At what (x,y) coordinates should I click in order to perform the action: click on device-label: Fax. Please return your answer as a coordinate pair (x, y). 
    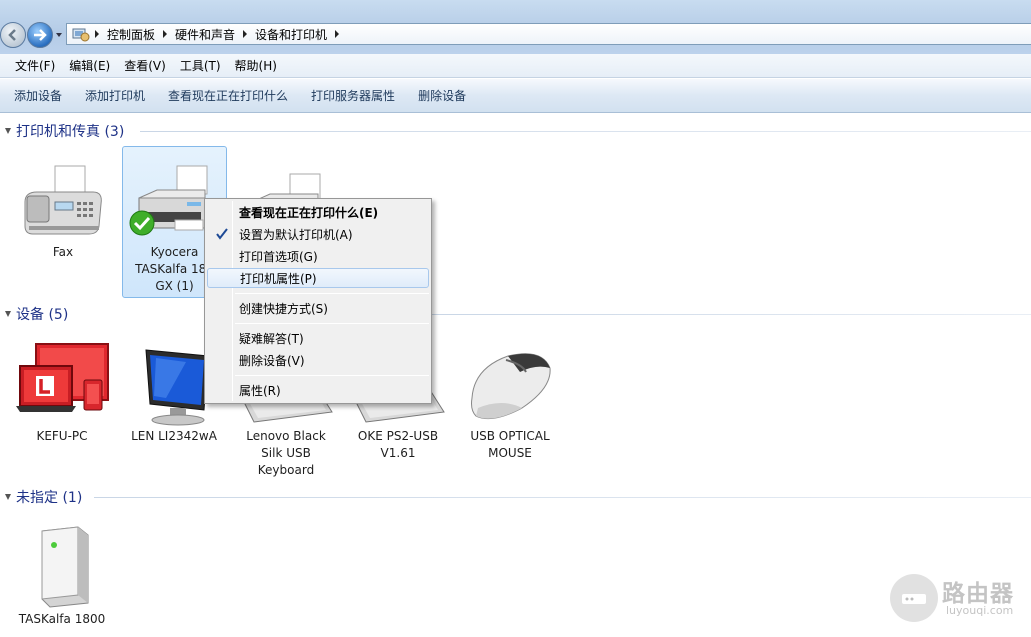
    Looking at the image, I should click on (63, 252).